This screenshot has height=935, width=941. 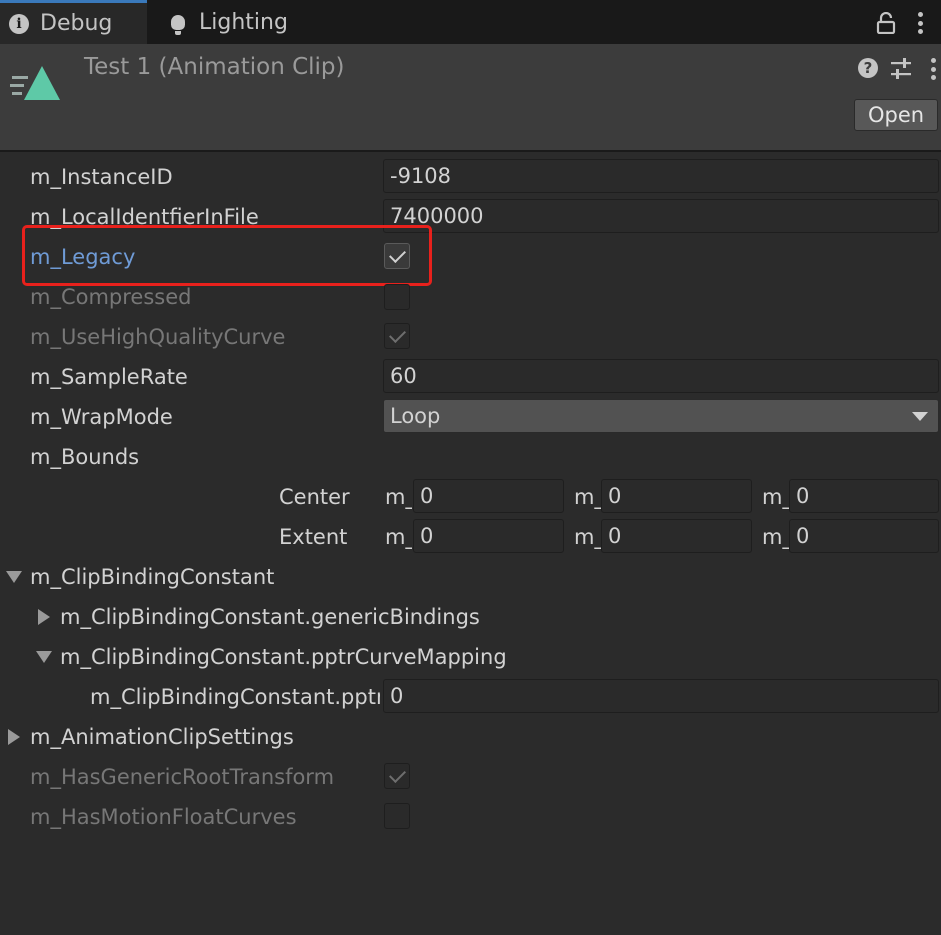 What do you see at coordinates (397, 297) in the screenshot?
I see `compressed-checkbox` at bounding box center [397, 297].